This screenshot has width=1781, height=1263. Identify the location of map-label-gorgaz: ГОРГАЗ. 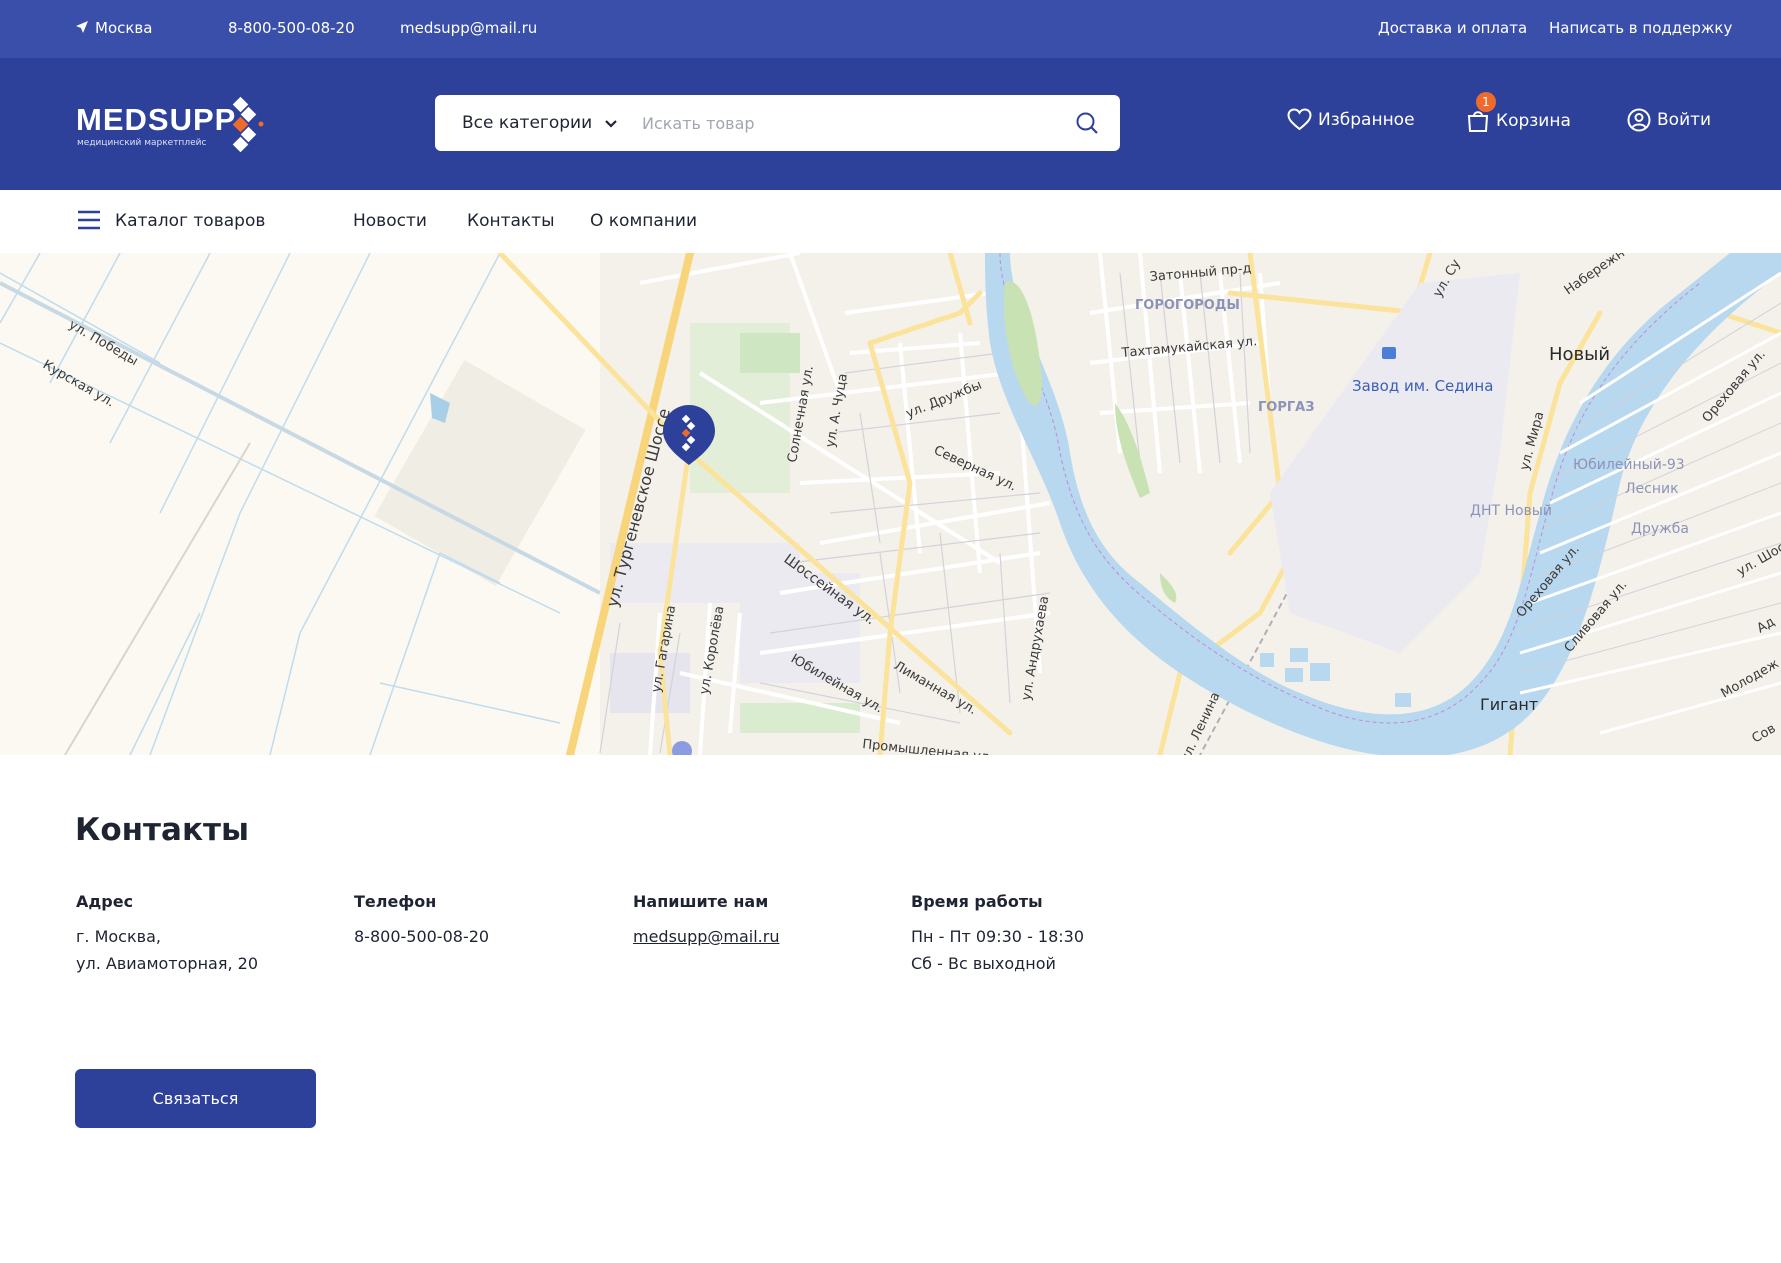
(1286, 407).